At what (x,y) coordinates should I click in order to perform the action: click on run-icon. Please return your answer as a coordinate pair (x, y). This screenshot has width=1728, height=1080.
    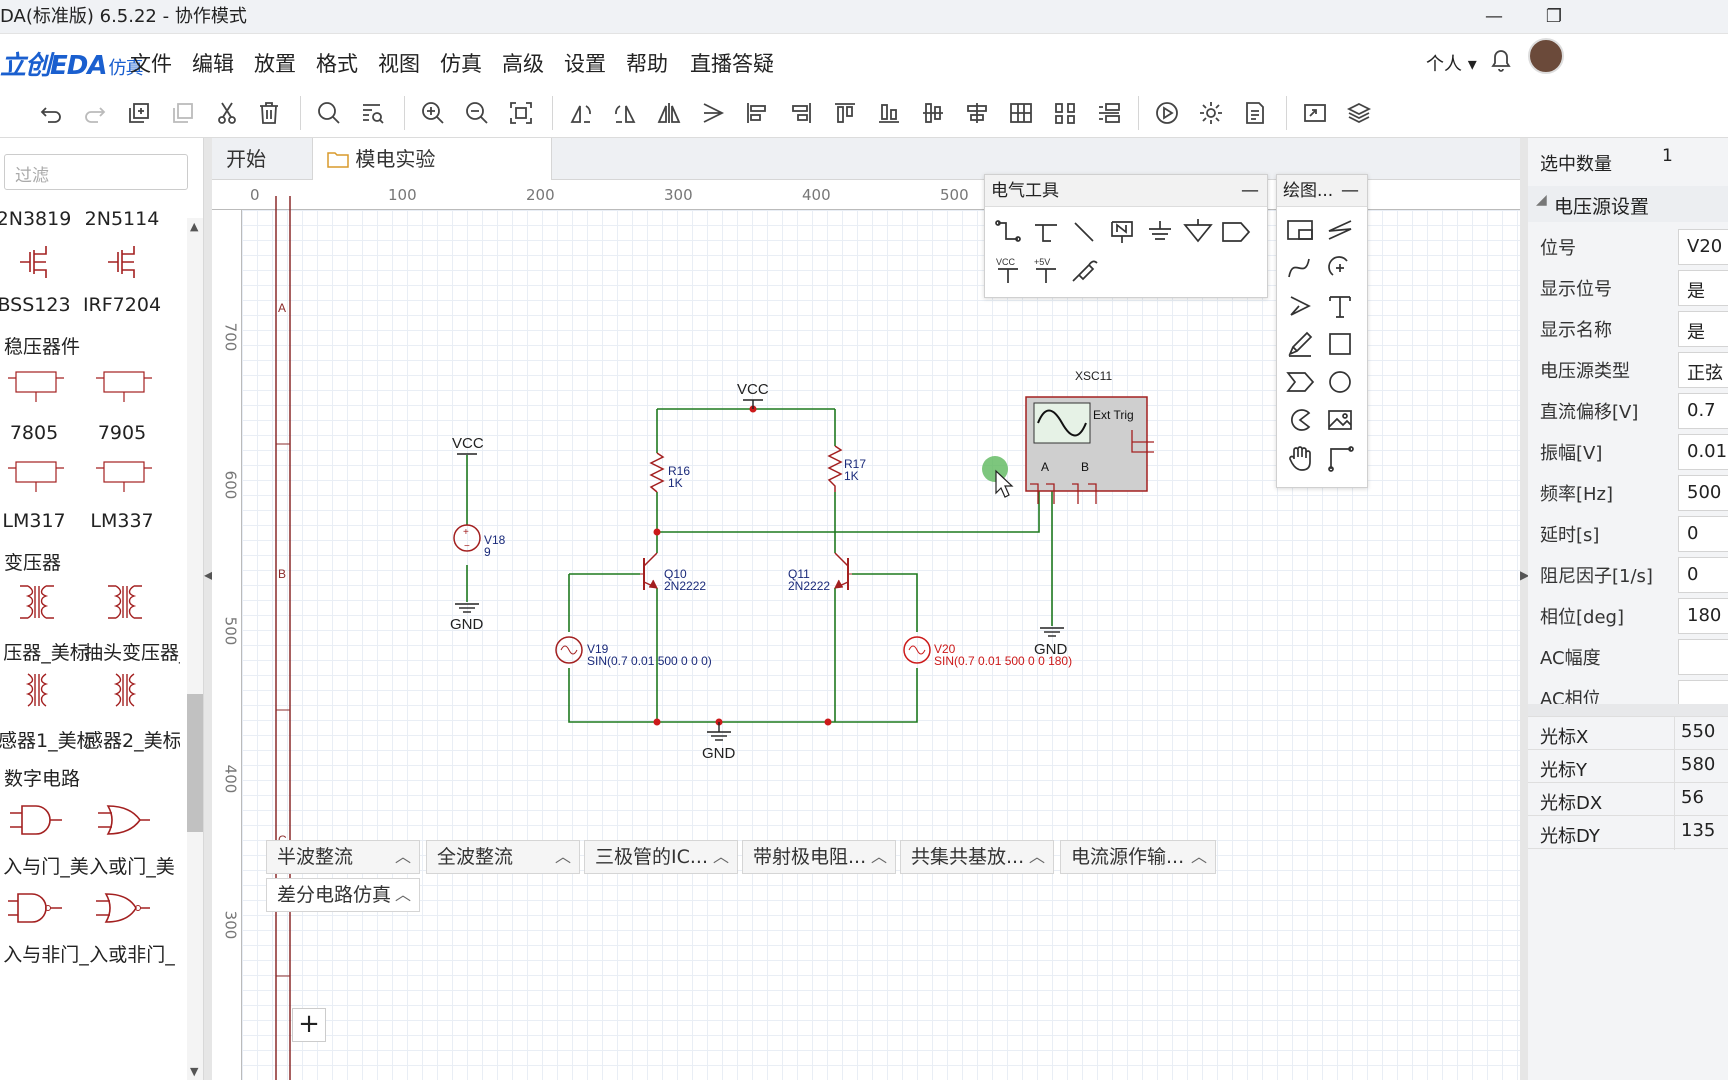
    Looking at the image, I should click on (1167, 113).